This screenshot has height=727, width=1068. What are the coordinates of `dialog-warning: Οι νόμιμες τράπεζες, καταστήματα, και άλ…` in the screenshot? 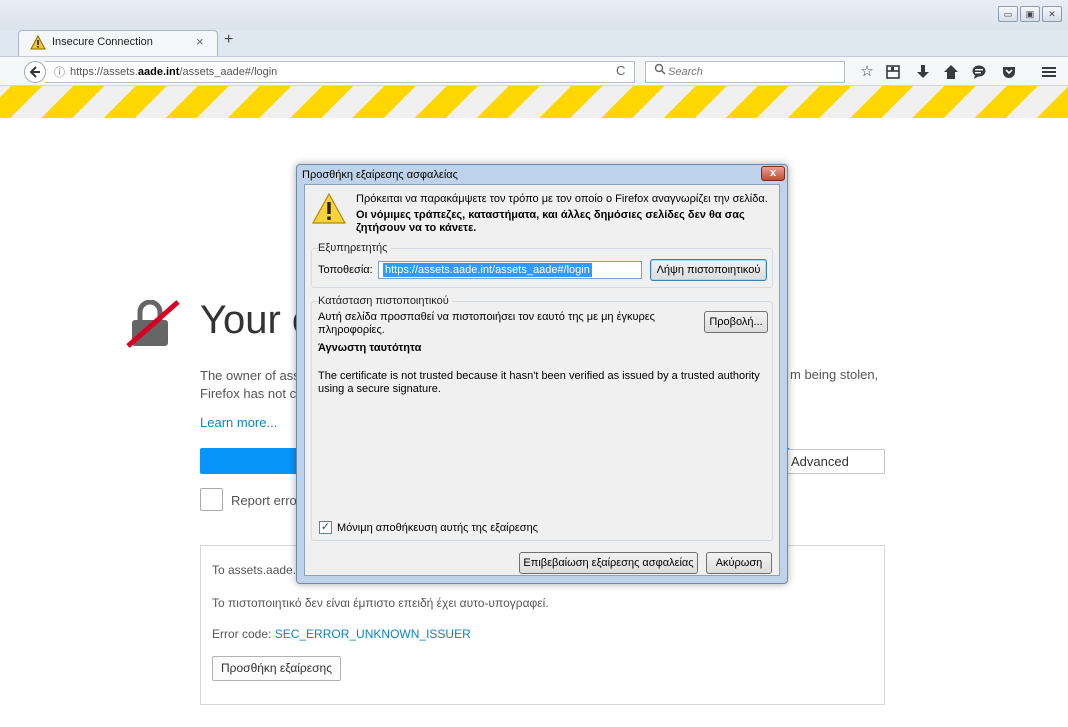 It's located at (550, 221).